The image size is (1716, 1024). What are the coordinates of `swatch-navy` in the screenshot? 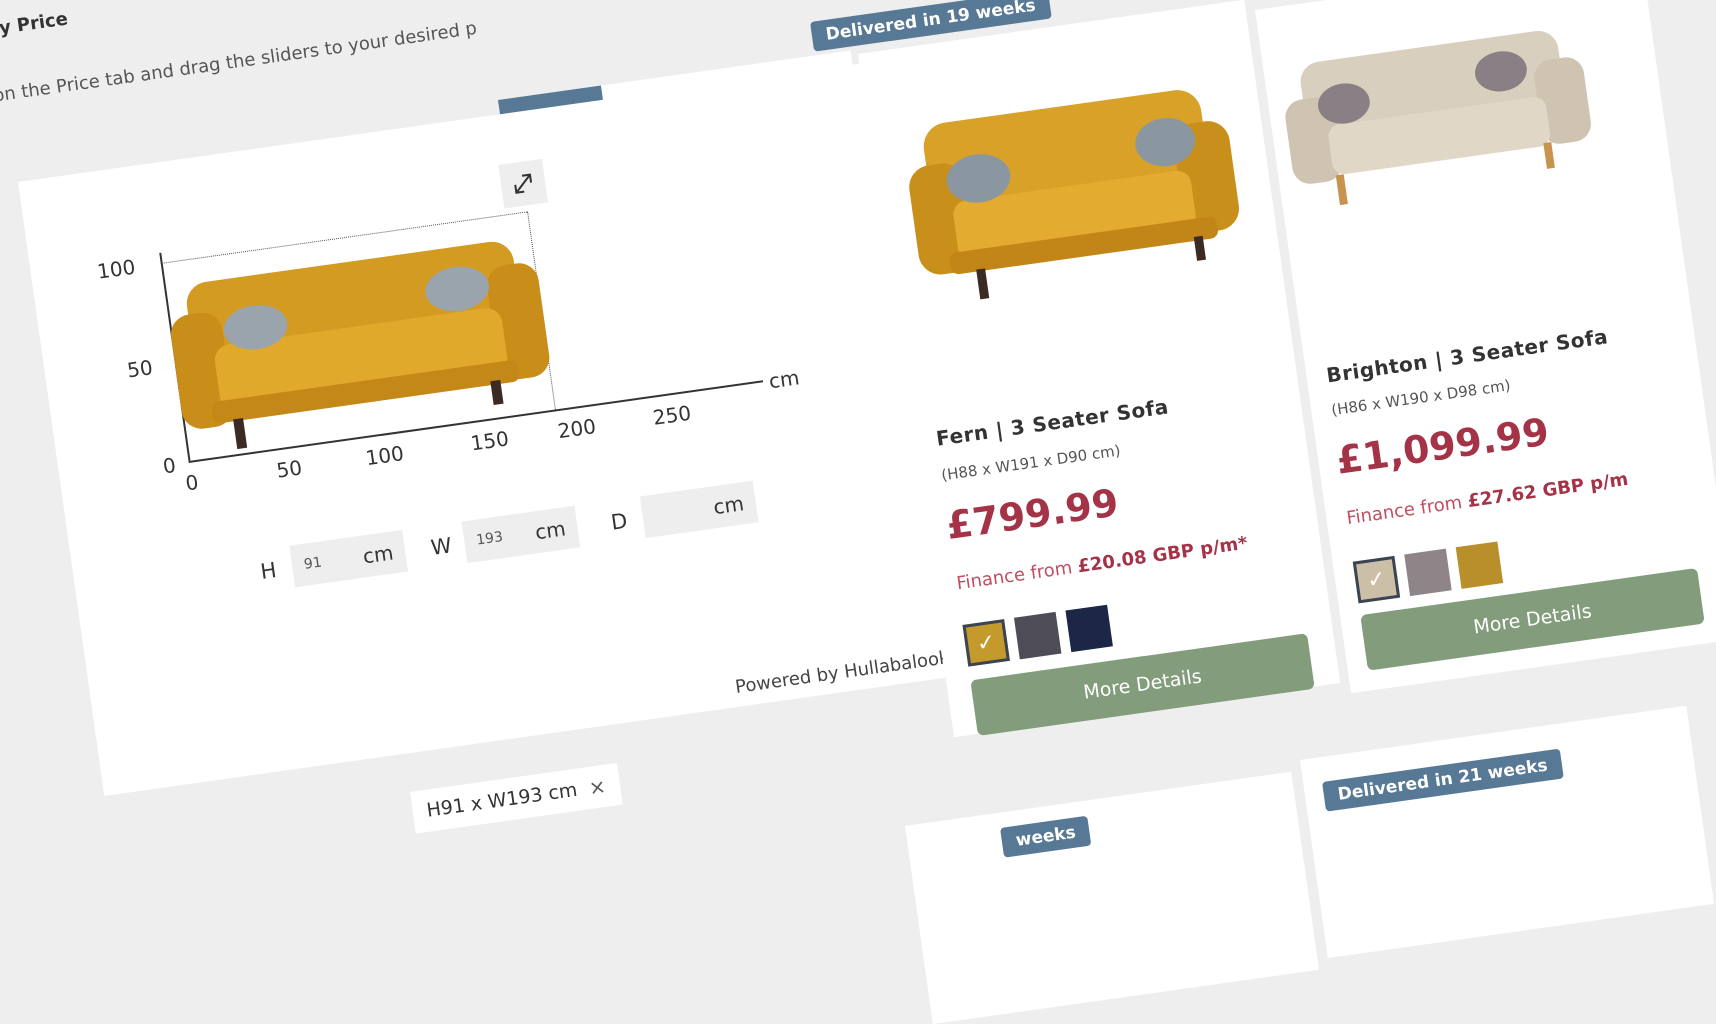 It's located at (1089, 628).